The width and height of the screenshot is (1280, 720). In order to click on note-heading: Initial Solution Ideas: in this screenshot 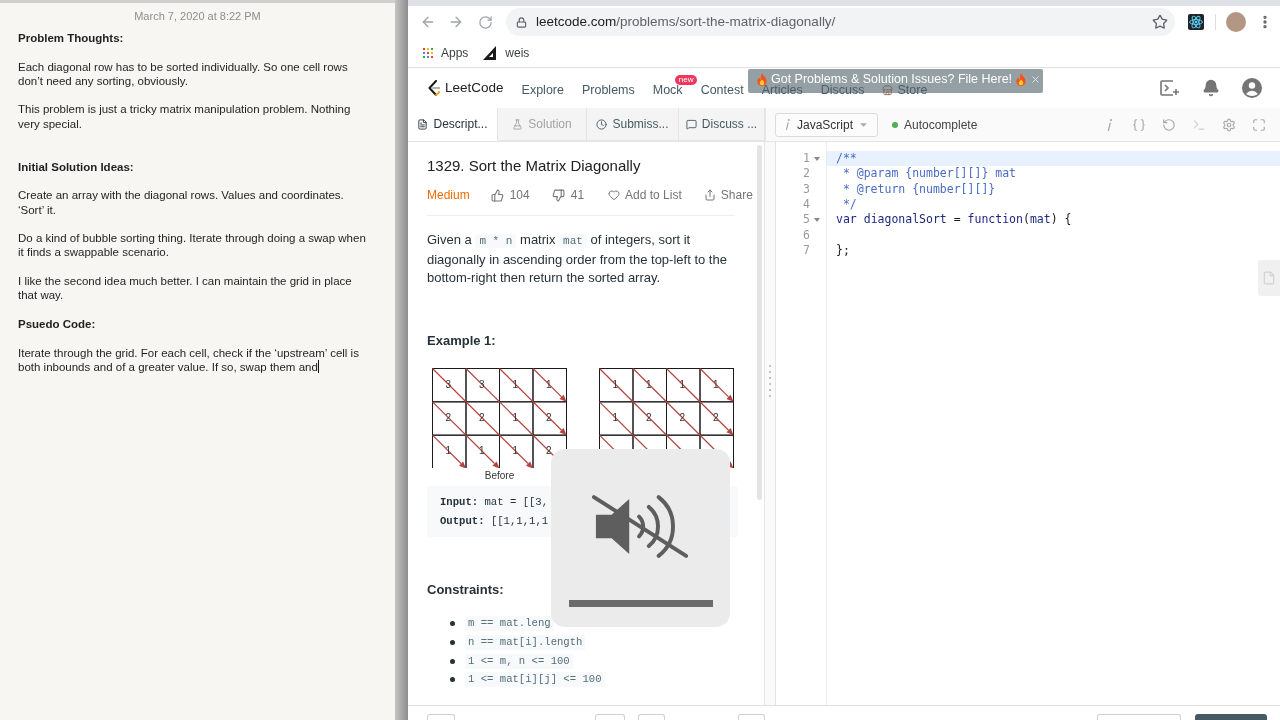, I will do `click(76, 166)`.